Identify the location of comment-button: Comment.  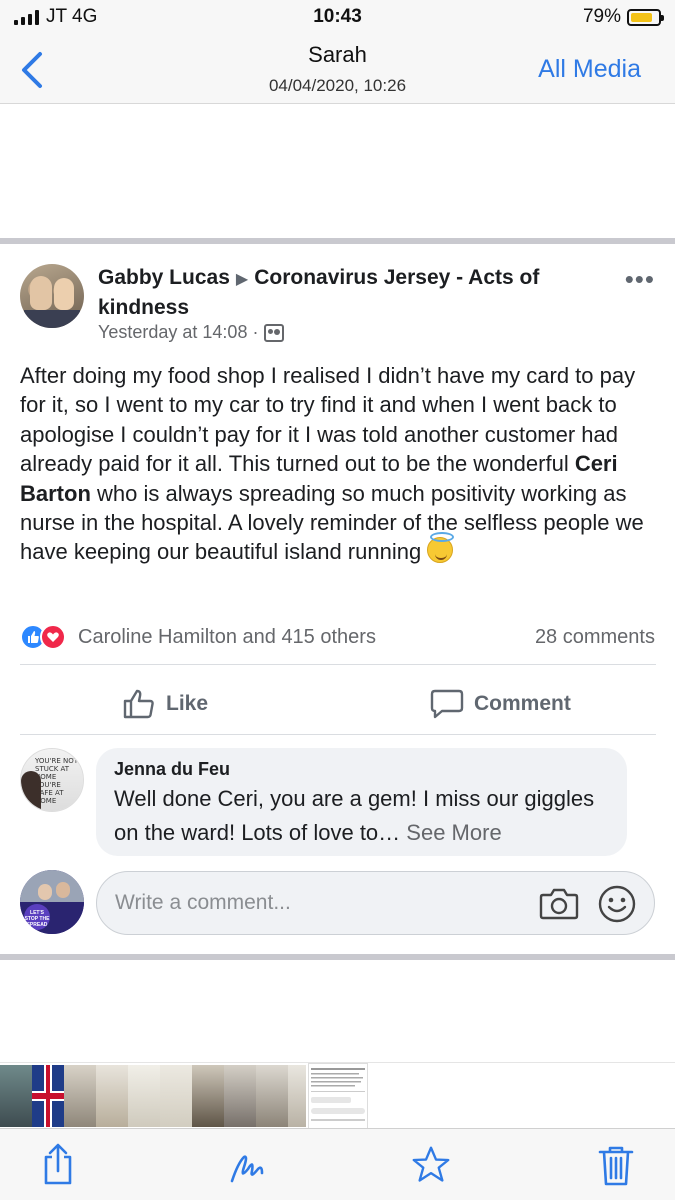
(500, 704).